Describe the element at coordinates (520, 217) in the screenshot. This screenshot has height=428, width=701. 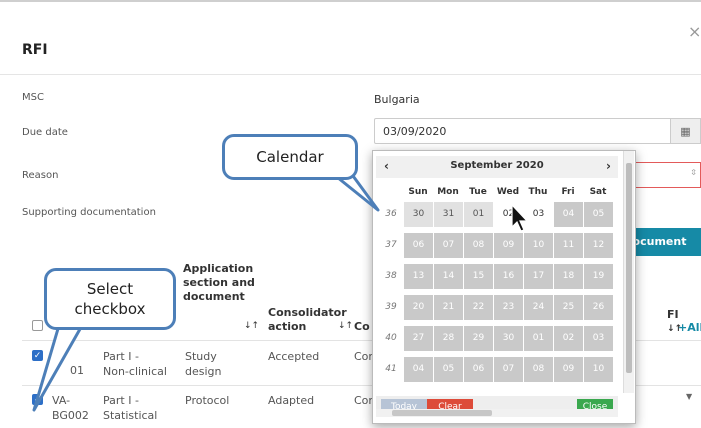
I see `mouse-cursor-icon` at that location.